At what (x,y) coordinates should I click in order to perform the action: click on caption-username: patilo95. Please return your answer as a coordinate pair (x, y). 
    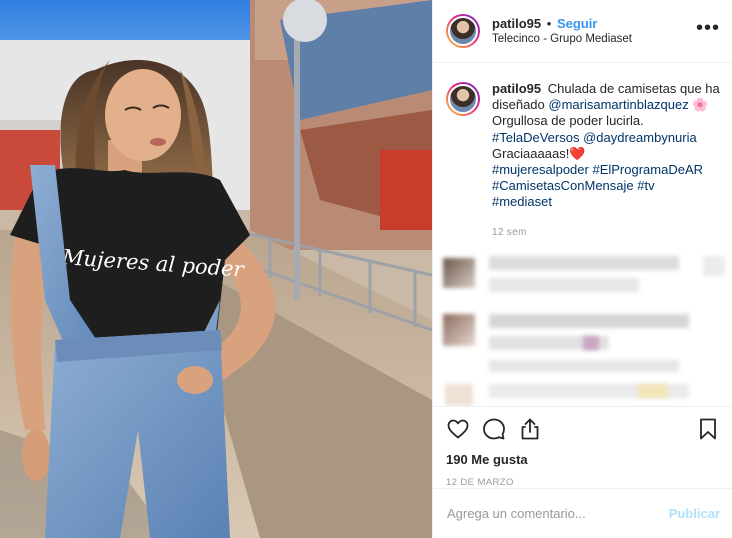
    Looking at the image, I should click on (516, 88).